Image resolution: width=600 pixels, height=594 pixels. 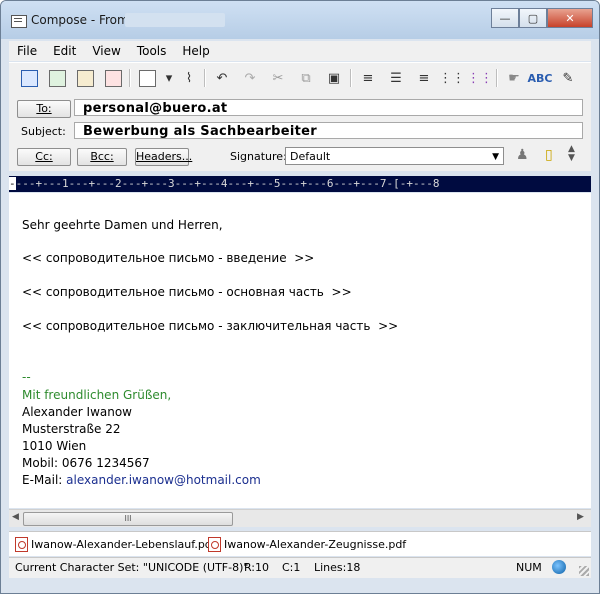 What do you see at coordinates (480, 78) in the screenshot?
I see `color-icon: ⋮⋮` at bounding box center [480, 78].